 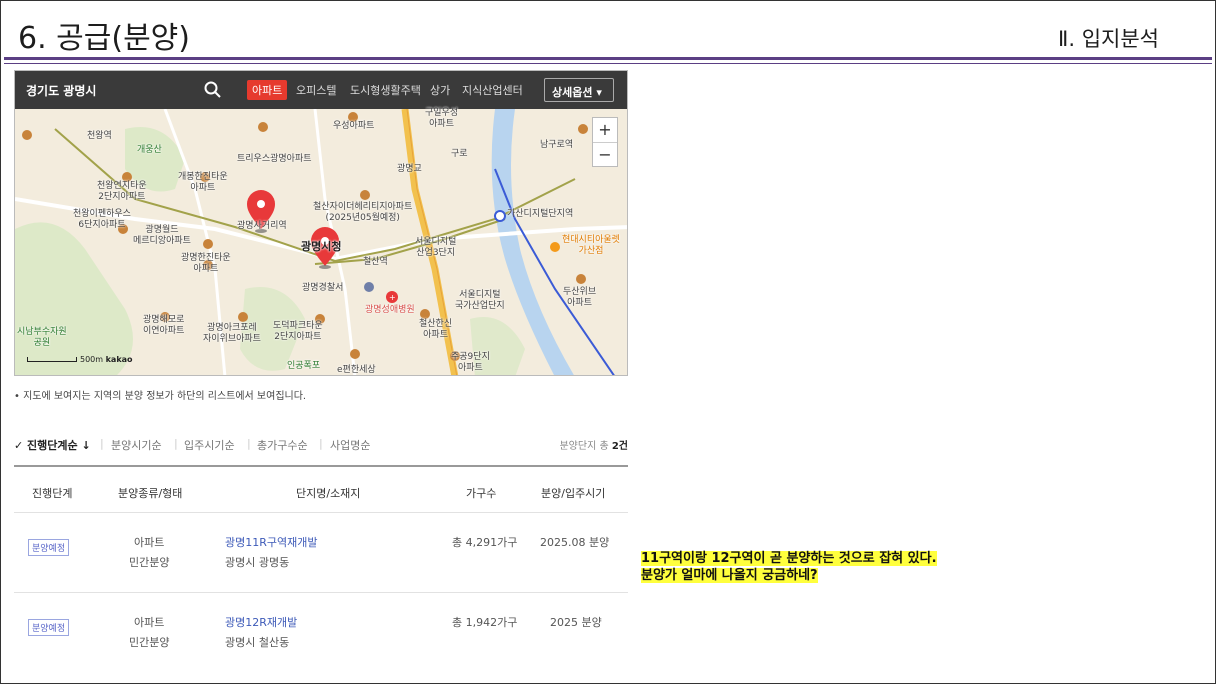 What do you see at coordinates (375, 262) in the screenshot?
I see `map-label: 철산역` at bounding box center [375, 262].